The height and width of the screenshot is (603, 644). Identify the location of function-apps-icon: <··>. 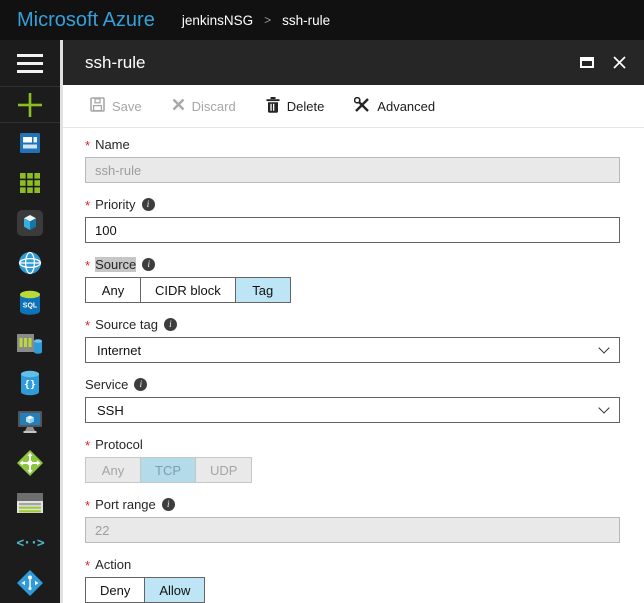
(30, 543).